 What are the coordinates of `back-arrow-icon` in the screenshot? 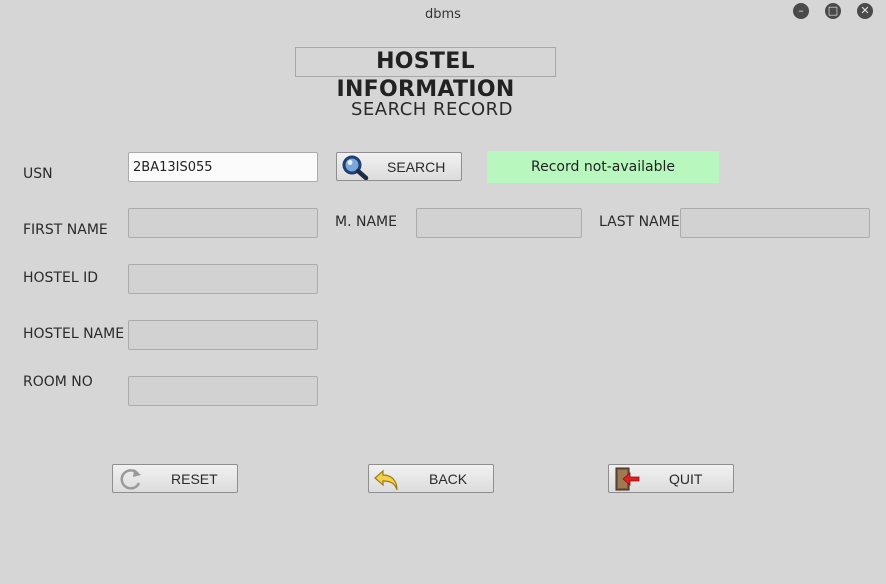 It's located at (386, 480).